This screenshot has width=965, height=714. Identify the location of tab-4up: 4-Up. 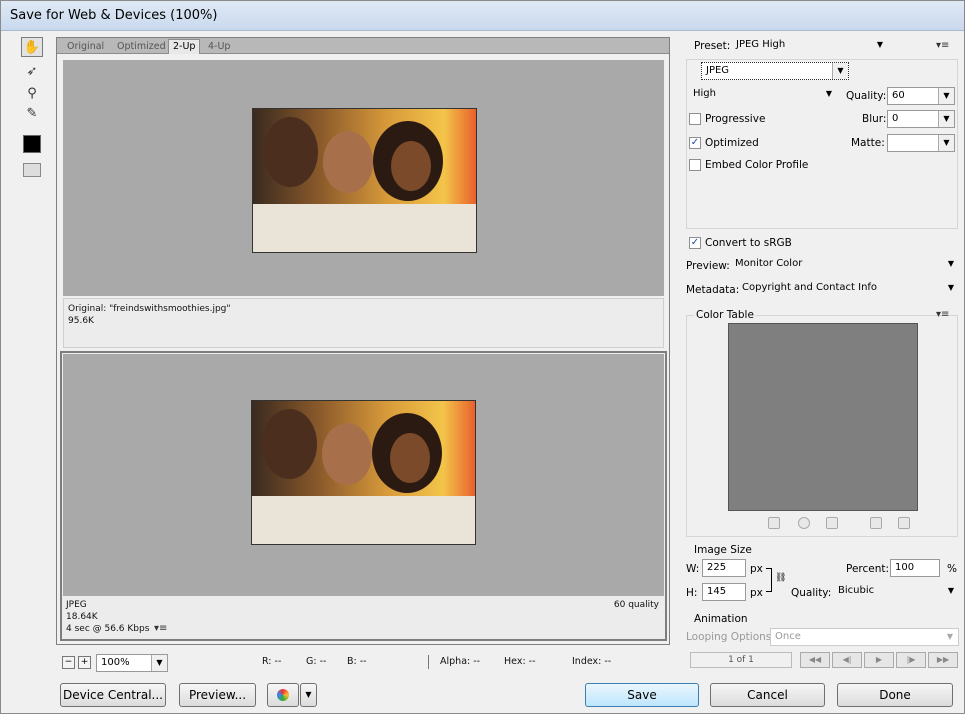
(219, 46).